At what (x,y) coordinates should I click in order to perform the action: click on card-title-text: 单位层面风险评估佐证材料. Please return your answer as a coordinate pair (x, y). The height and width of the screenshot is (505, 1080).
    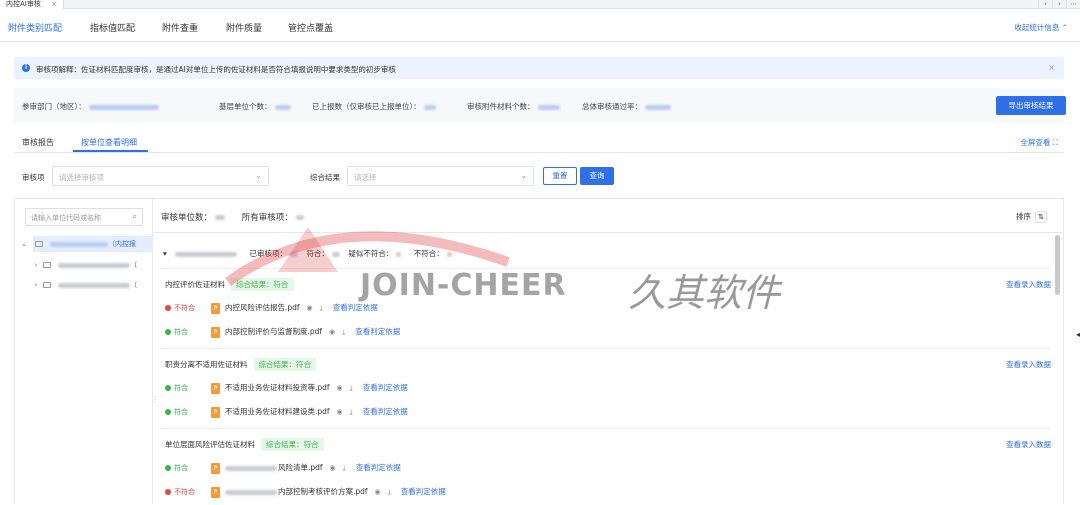
    Looking at the image, I should click on (210, 444).